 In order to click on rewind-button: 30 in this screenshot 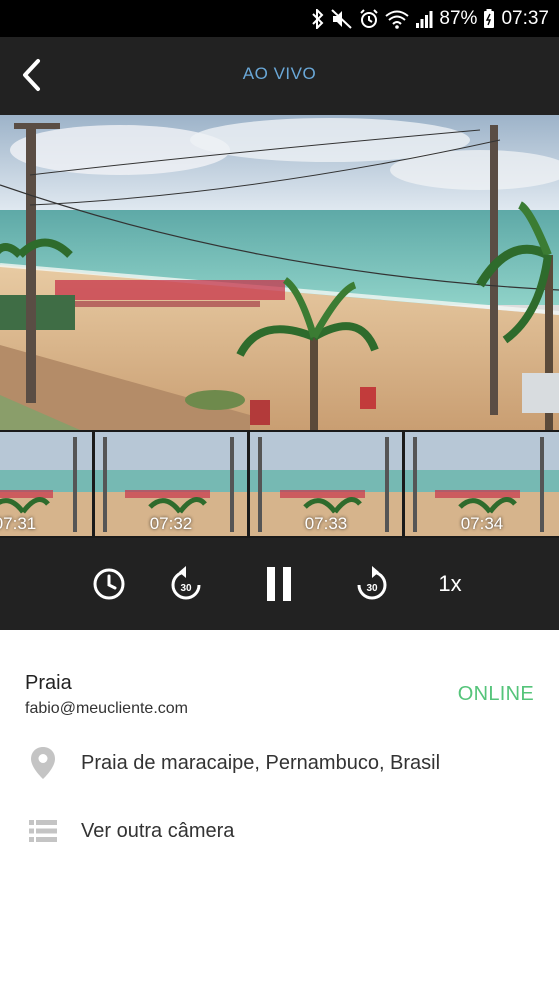, I will do `click(186, 584)`.